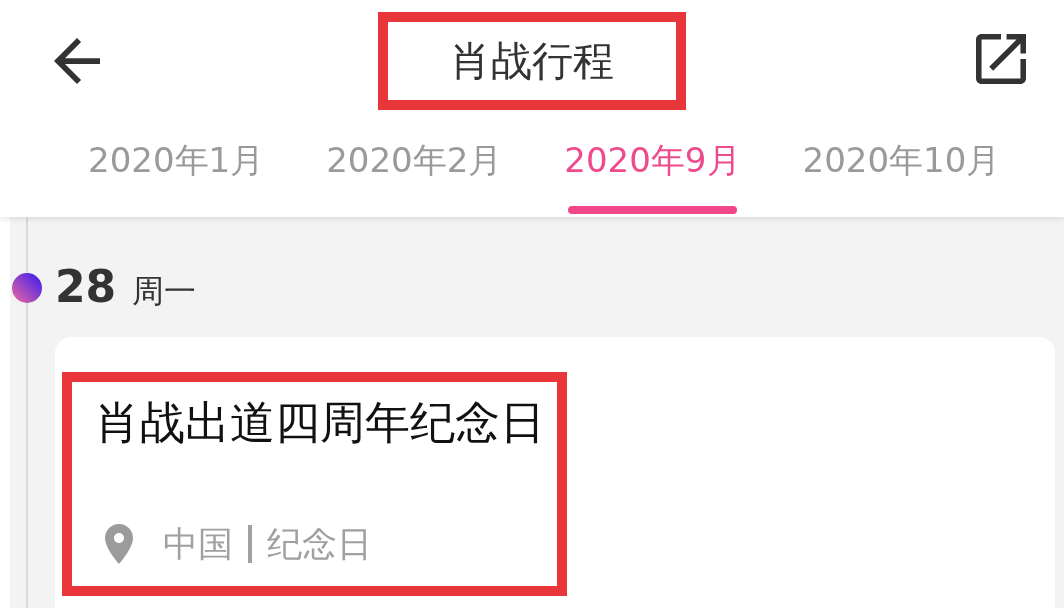  Describe the element at coordinates (319, 544) in the screenshot. I see `event-category: 纪念日` at that location.